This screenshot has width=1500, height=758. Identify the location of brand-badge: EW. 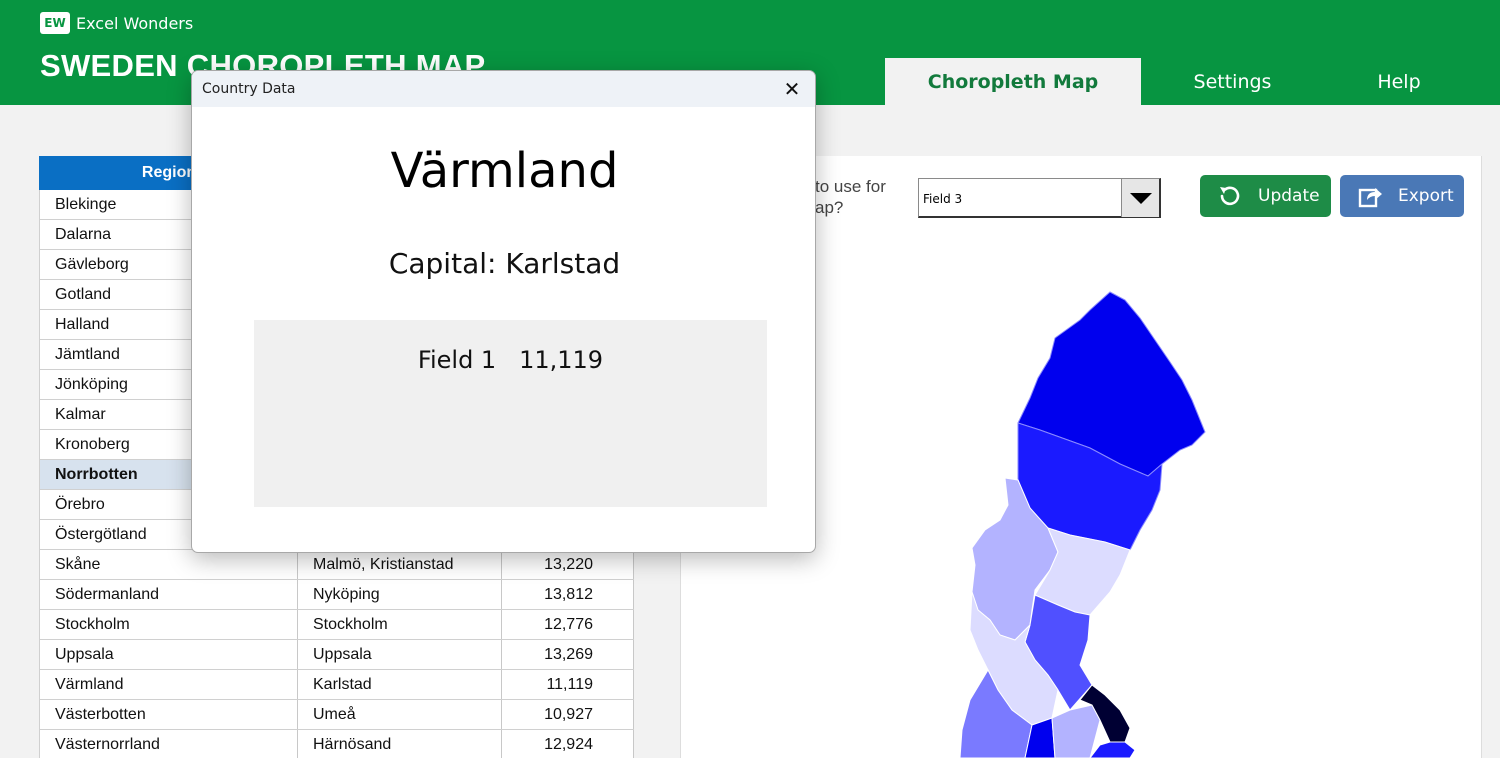
(55, 23).